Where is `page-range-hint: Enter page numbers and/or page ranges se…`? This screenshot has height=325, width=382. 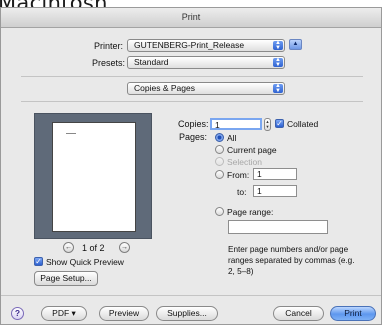
page-range-hint: Enter page numbers and/or page ranges se… is located at coordinates (291, 260).